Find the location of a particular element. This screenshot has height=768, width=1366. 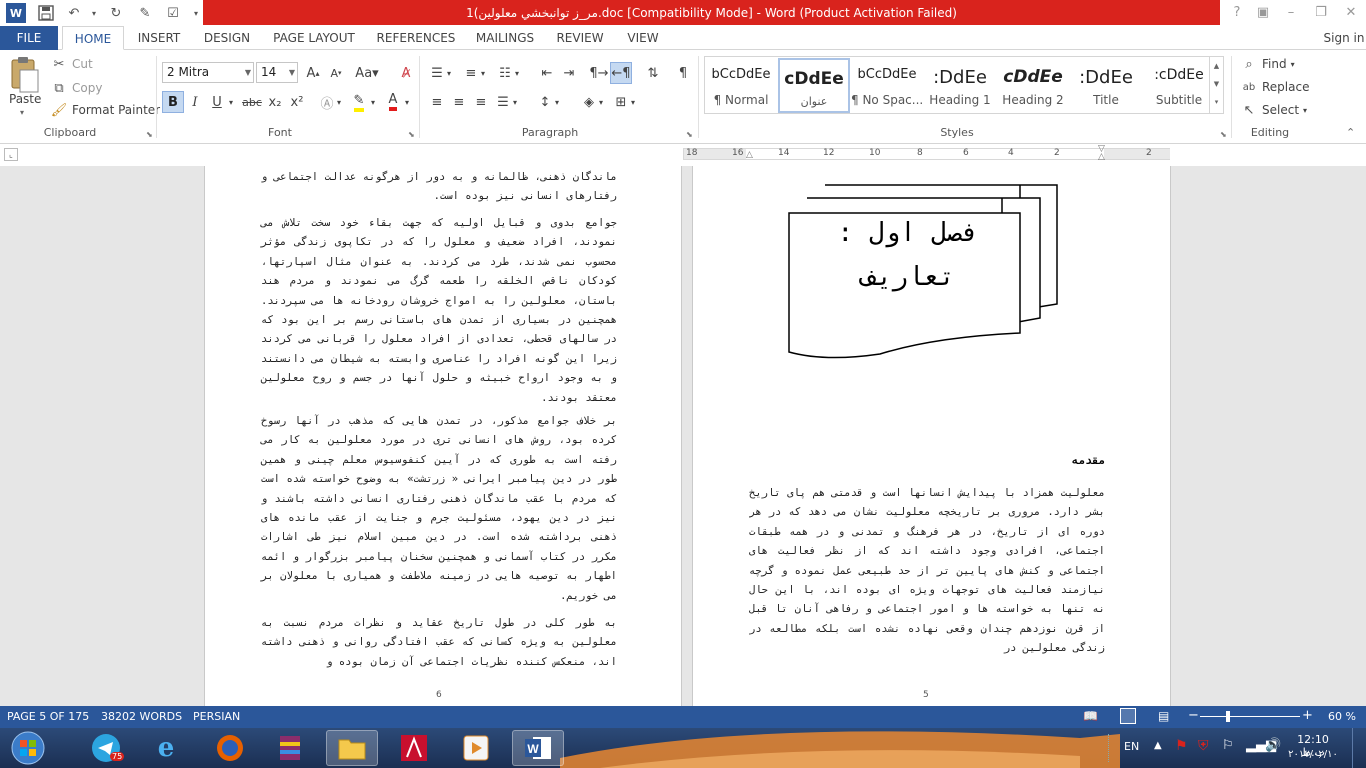

restore-icon: ❐ is located at coordinates (1321, 12).